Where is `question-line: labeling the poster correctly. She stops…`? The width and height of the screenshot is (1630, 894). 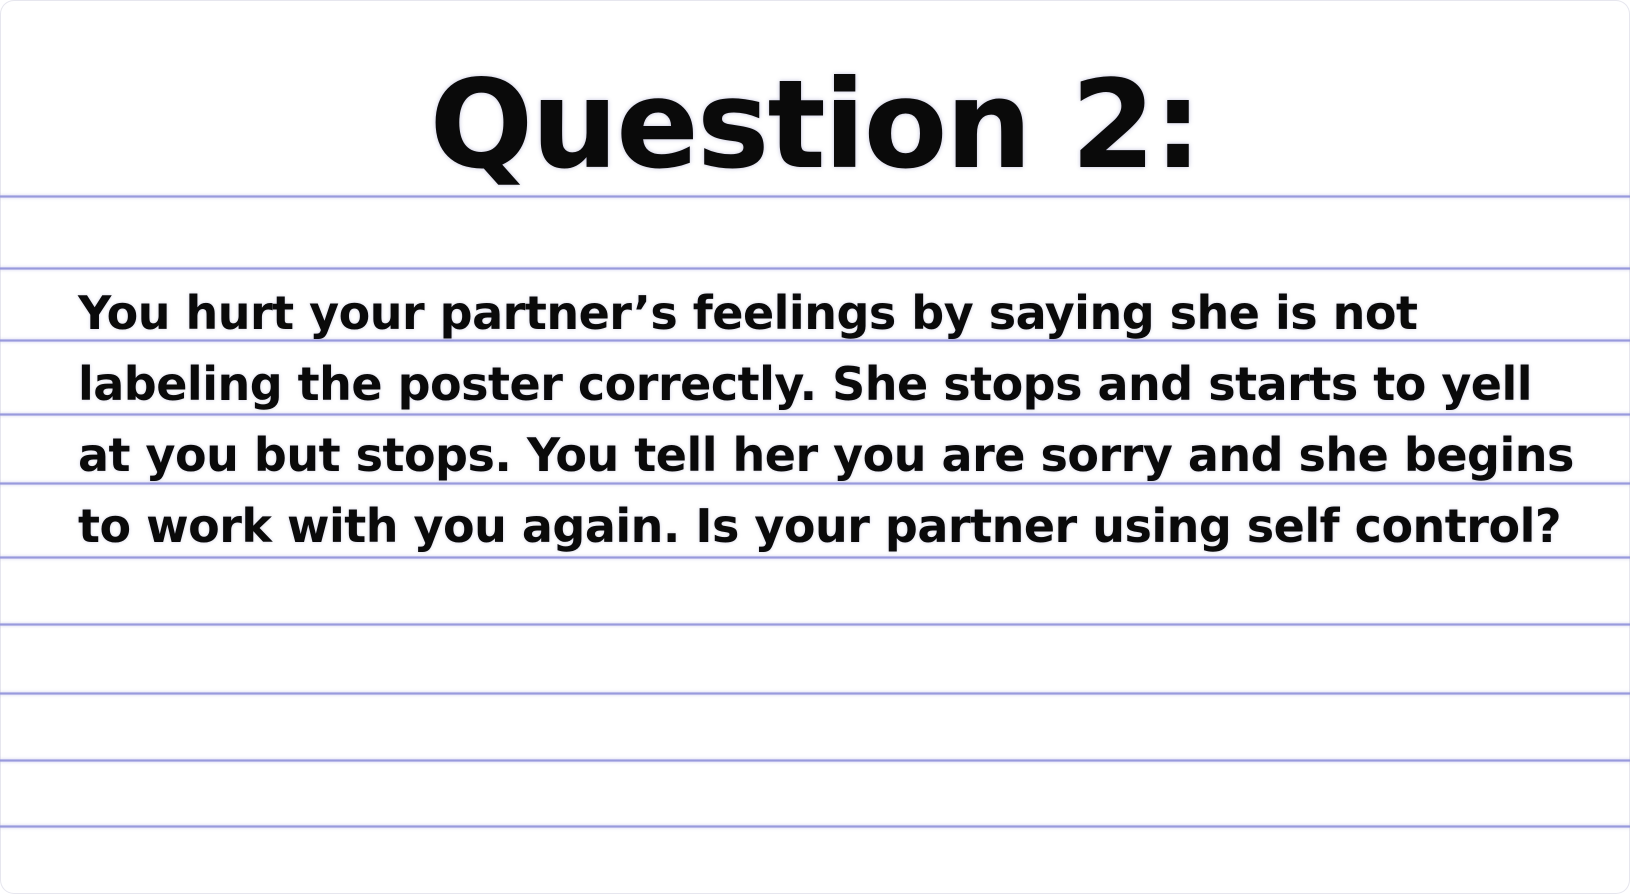 question-line: labeling the poster correctly. She stops… is located at coordinates (805, 384).